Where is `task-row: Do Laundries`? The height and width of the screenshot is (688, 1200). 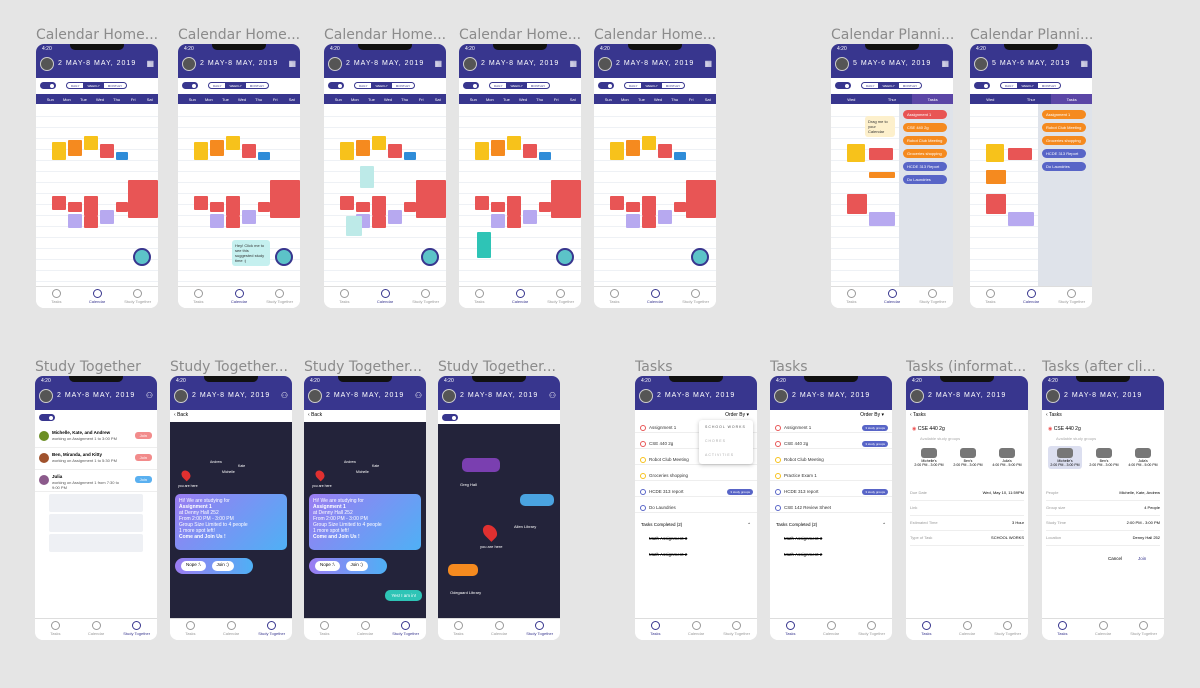
task-row: Do Laundries is located at coordinates (696, 507).